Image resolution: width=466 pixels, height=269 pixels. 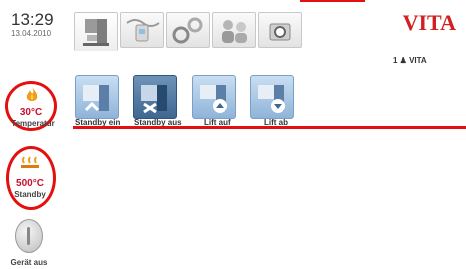 I want to click on tab-settings, so click(x=188, y=30).